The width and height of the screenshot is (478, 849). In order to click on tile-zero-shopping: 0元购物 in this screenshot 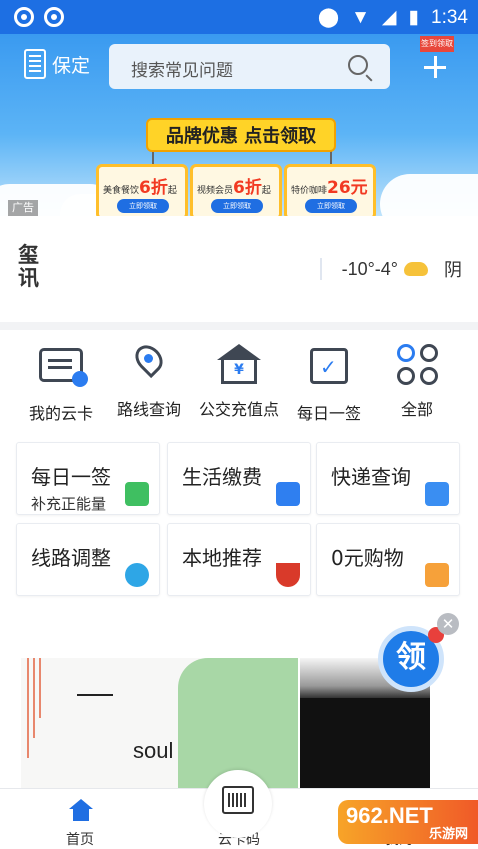, I will do `click(388, 559)`.